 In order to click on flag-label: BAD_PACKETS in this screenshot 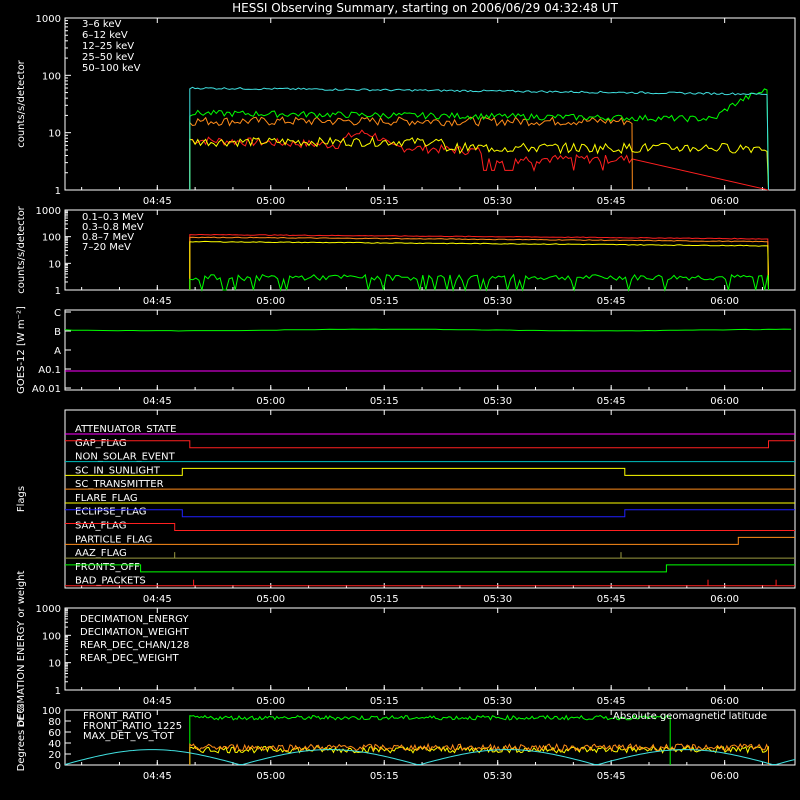, I will do `click(110, 581)`.